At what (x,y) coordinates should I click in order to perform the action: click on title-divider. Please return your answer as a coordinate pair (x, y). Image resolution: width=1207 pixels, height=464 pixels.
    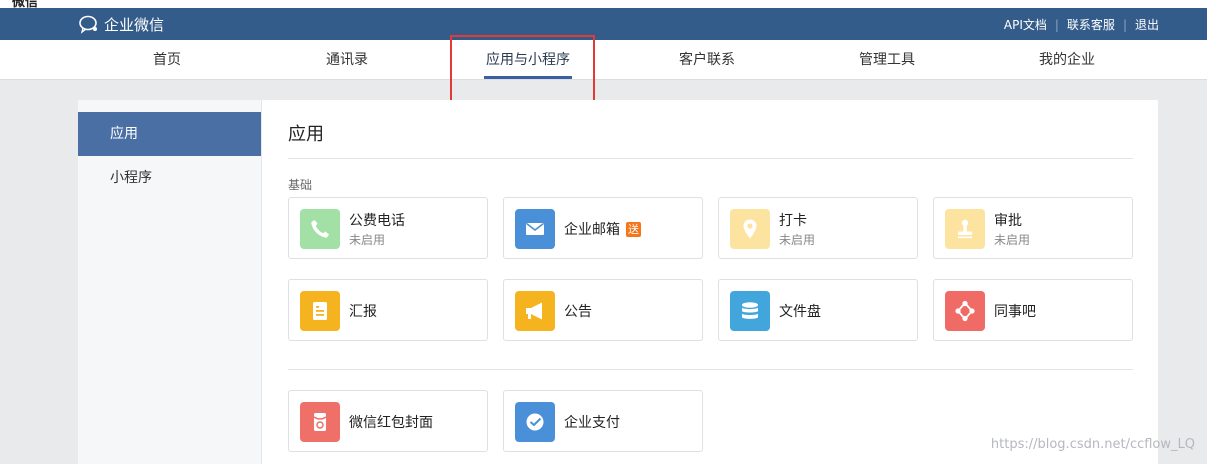
    Looking at the image, I should click on (710, 158).